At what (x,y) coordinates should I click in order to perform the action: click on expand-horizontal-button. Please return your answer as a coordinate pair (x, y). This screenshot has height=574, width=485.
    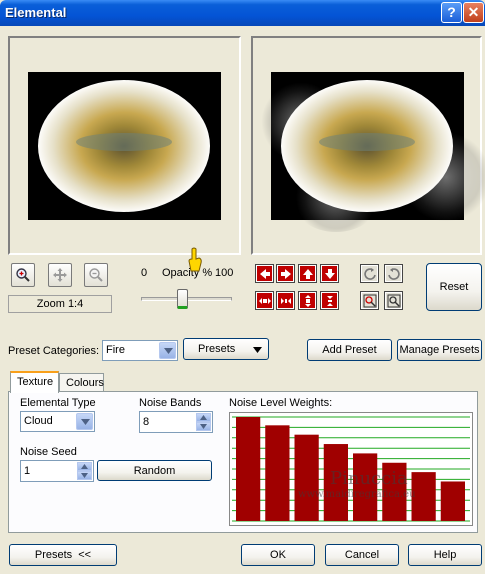
    Looking at the image, I should click on (264, 300).